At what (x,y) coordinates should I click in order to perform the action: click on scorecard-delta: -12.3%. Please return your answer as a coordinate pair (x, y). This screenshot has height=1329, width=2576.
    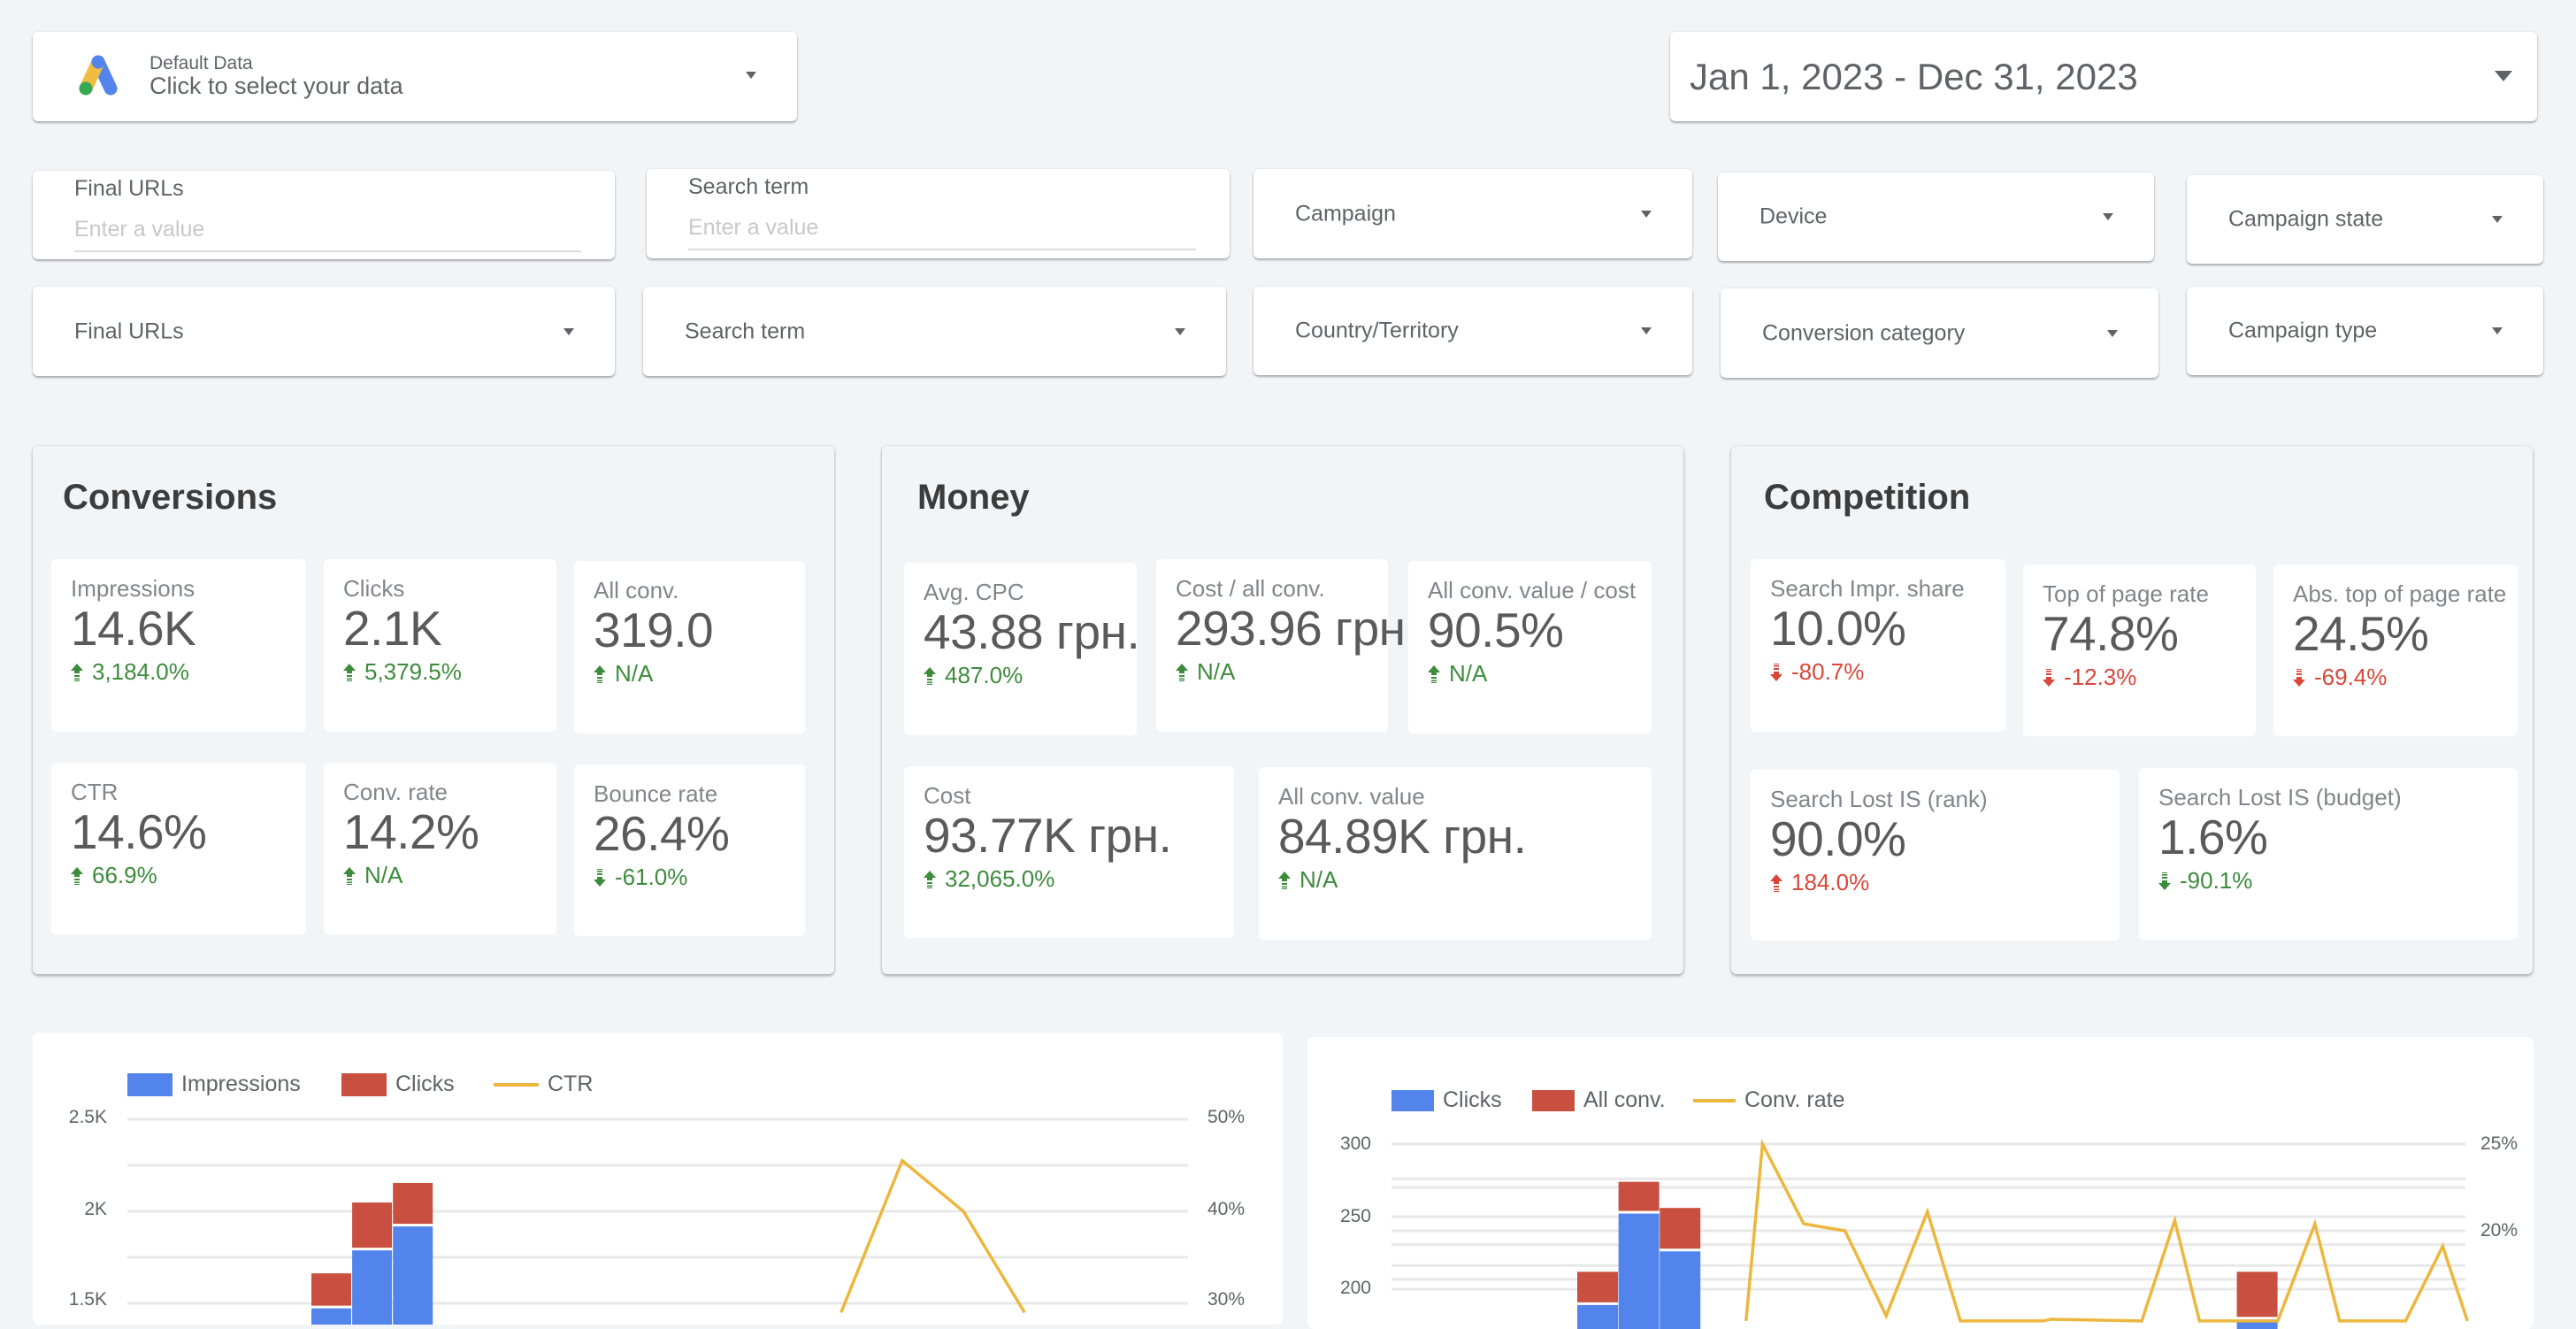
    Looking at the image, I should click on (2089, 678).